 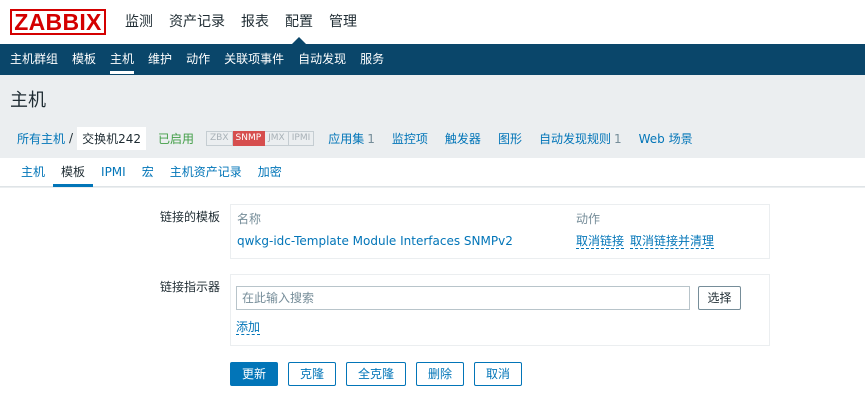 What do you see at coordinates (254, 59) in the screenshot?
I see `sub-menu-event-correlation: 关联项事件` at bounding box center [254, 59].